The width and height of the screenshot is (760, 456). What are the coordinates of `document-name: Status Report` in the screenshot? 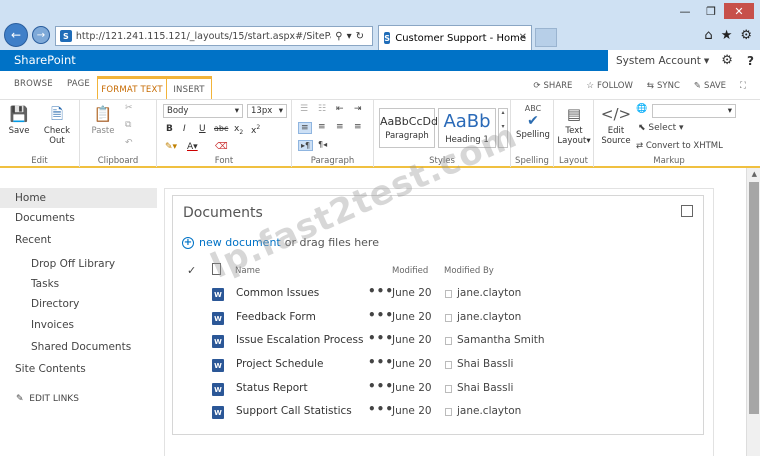 It's located at (272, 388).